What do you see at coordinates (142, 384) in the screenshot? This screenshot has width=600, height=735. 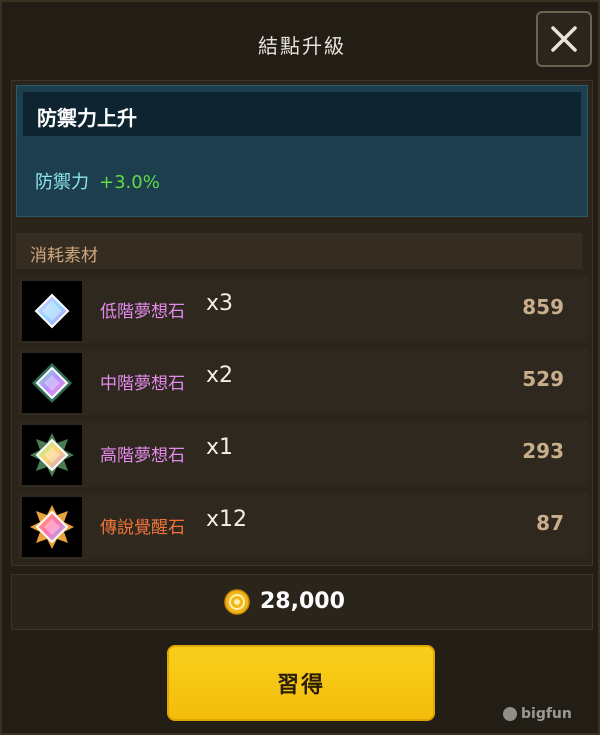 I see `material-name: 中階夢想石` at bounding box center [142, 384].